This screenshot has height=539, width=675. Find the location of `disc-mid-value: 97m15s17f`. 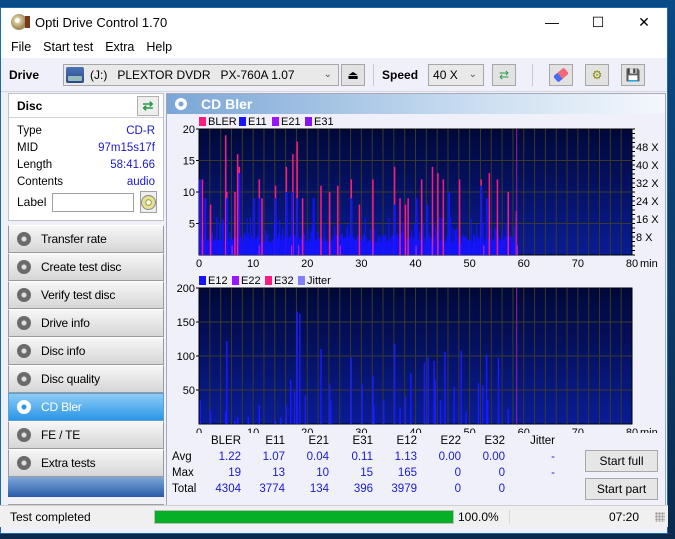

disc-mid-value: 97m15s17f is located at coordinates (126, 147).